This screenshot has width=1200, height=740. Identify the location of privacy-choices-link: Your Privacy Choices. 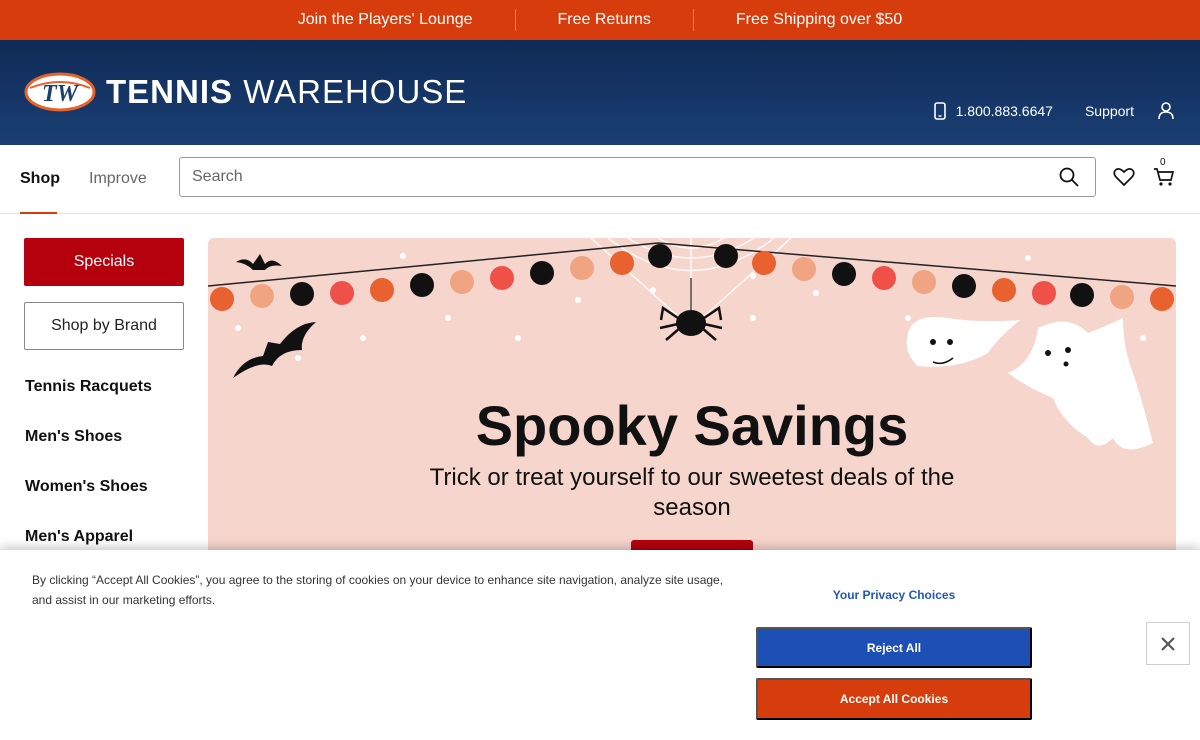
(894, 595).